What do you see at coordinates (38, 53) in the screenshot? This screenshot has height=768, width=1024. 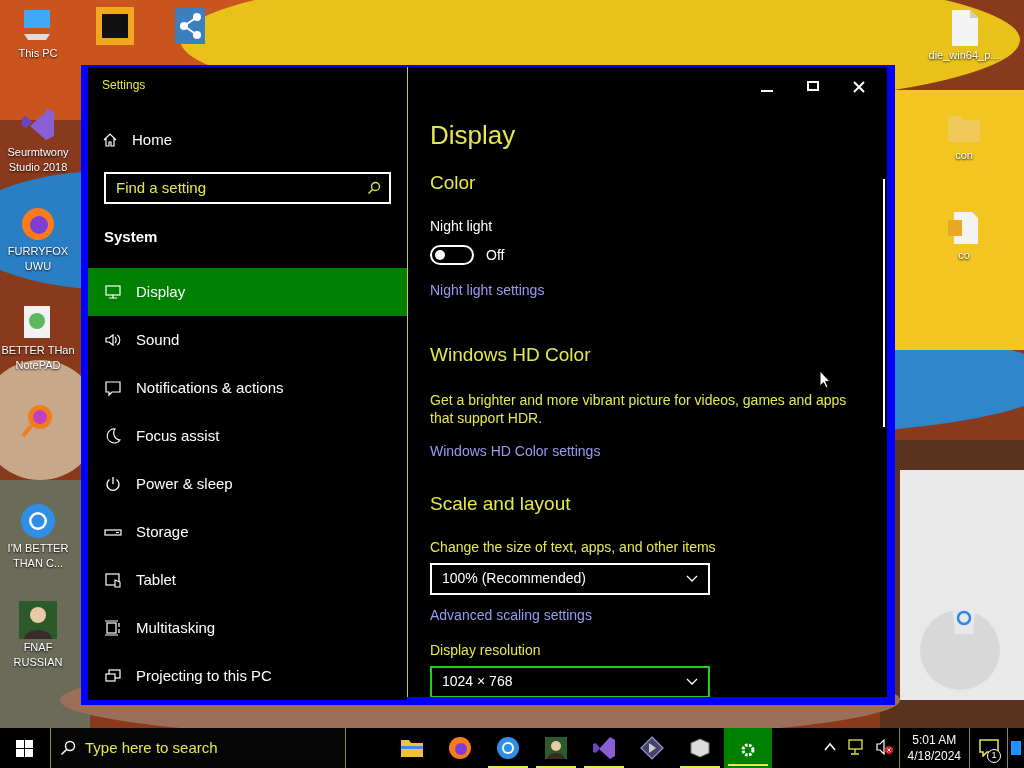 I see `desktop-icon-label: This PC` at bounding box center [38, 53].